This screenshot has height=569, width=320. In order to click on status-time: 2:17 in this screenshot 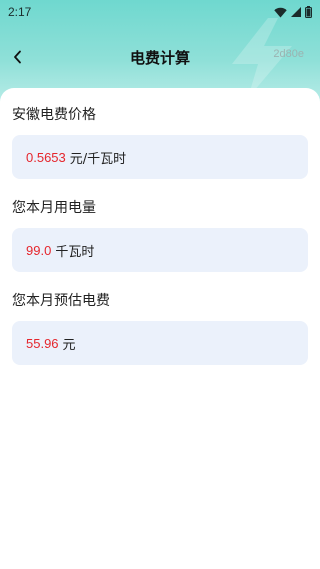, I will do `click(20, 12)`.